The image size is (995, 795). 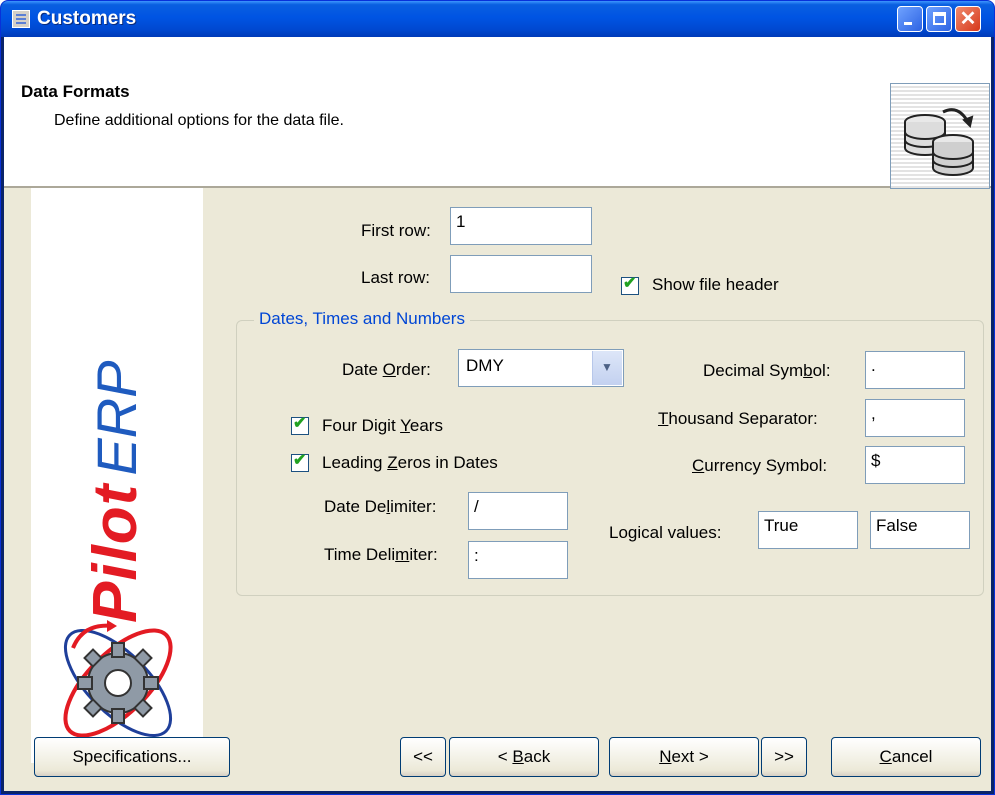 I want to click on four-digit-years-checkbox: ✔, so click(x=300, y=425).